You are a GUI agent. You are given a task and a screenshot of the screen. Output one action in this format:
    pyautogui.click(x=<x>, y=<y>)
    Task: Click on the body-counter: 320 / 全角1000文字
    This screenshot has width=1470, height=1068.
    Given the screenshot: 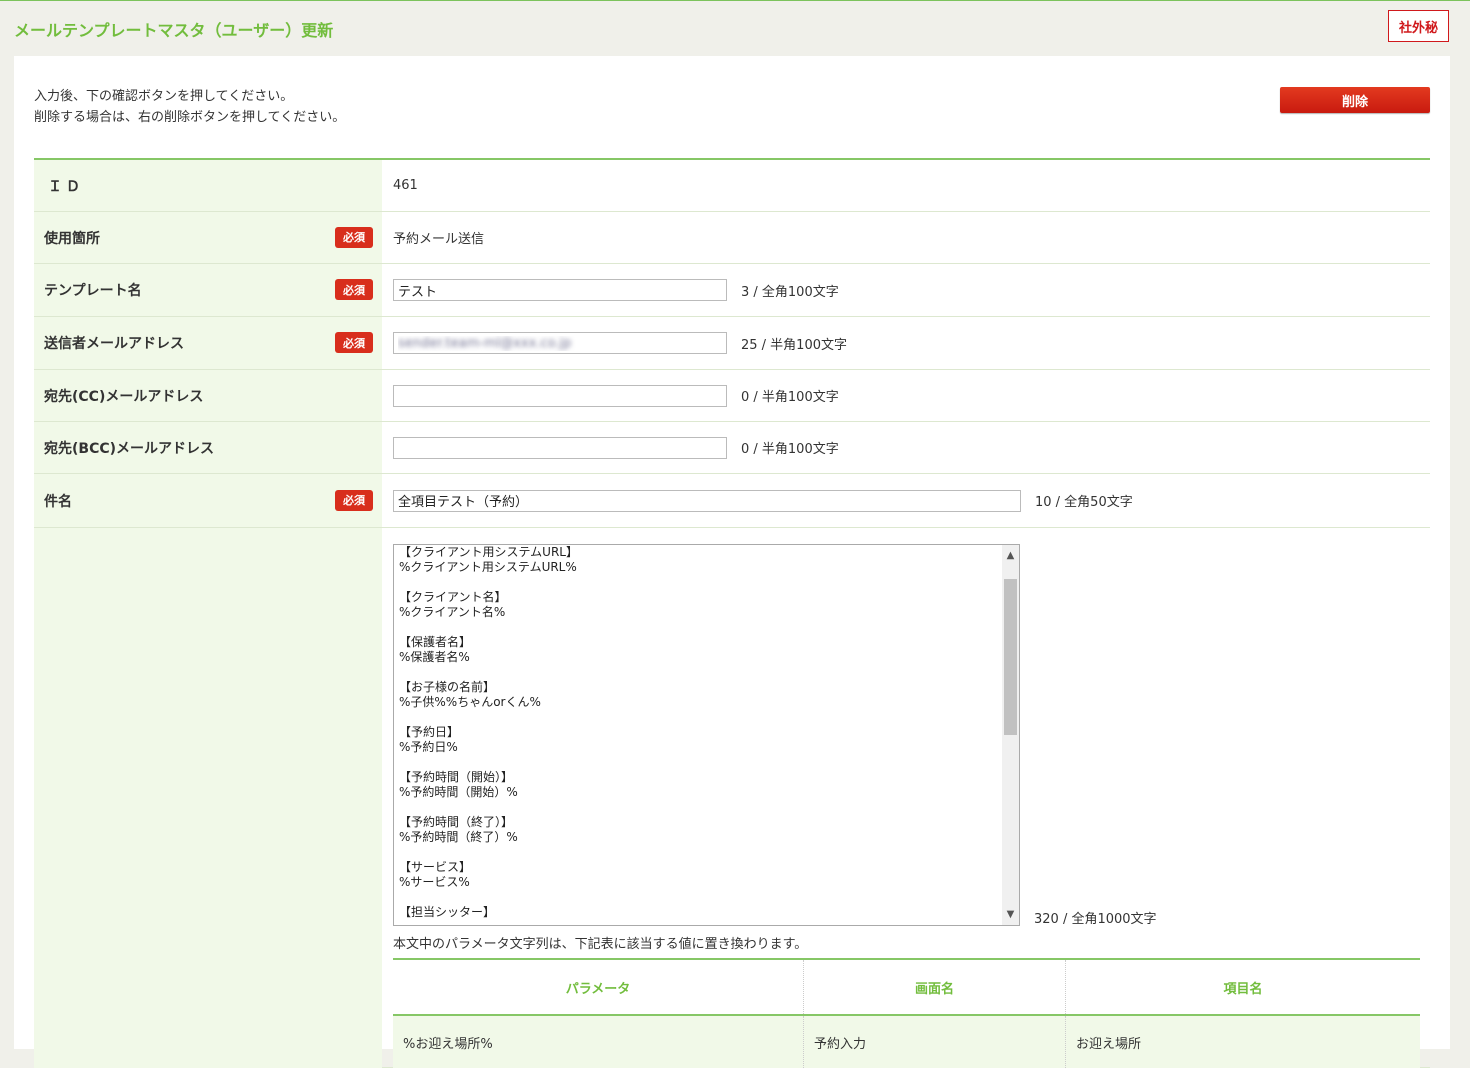 What is the action you would take?
    pyautogui.click(x=1095, y=919)
    